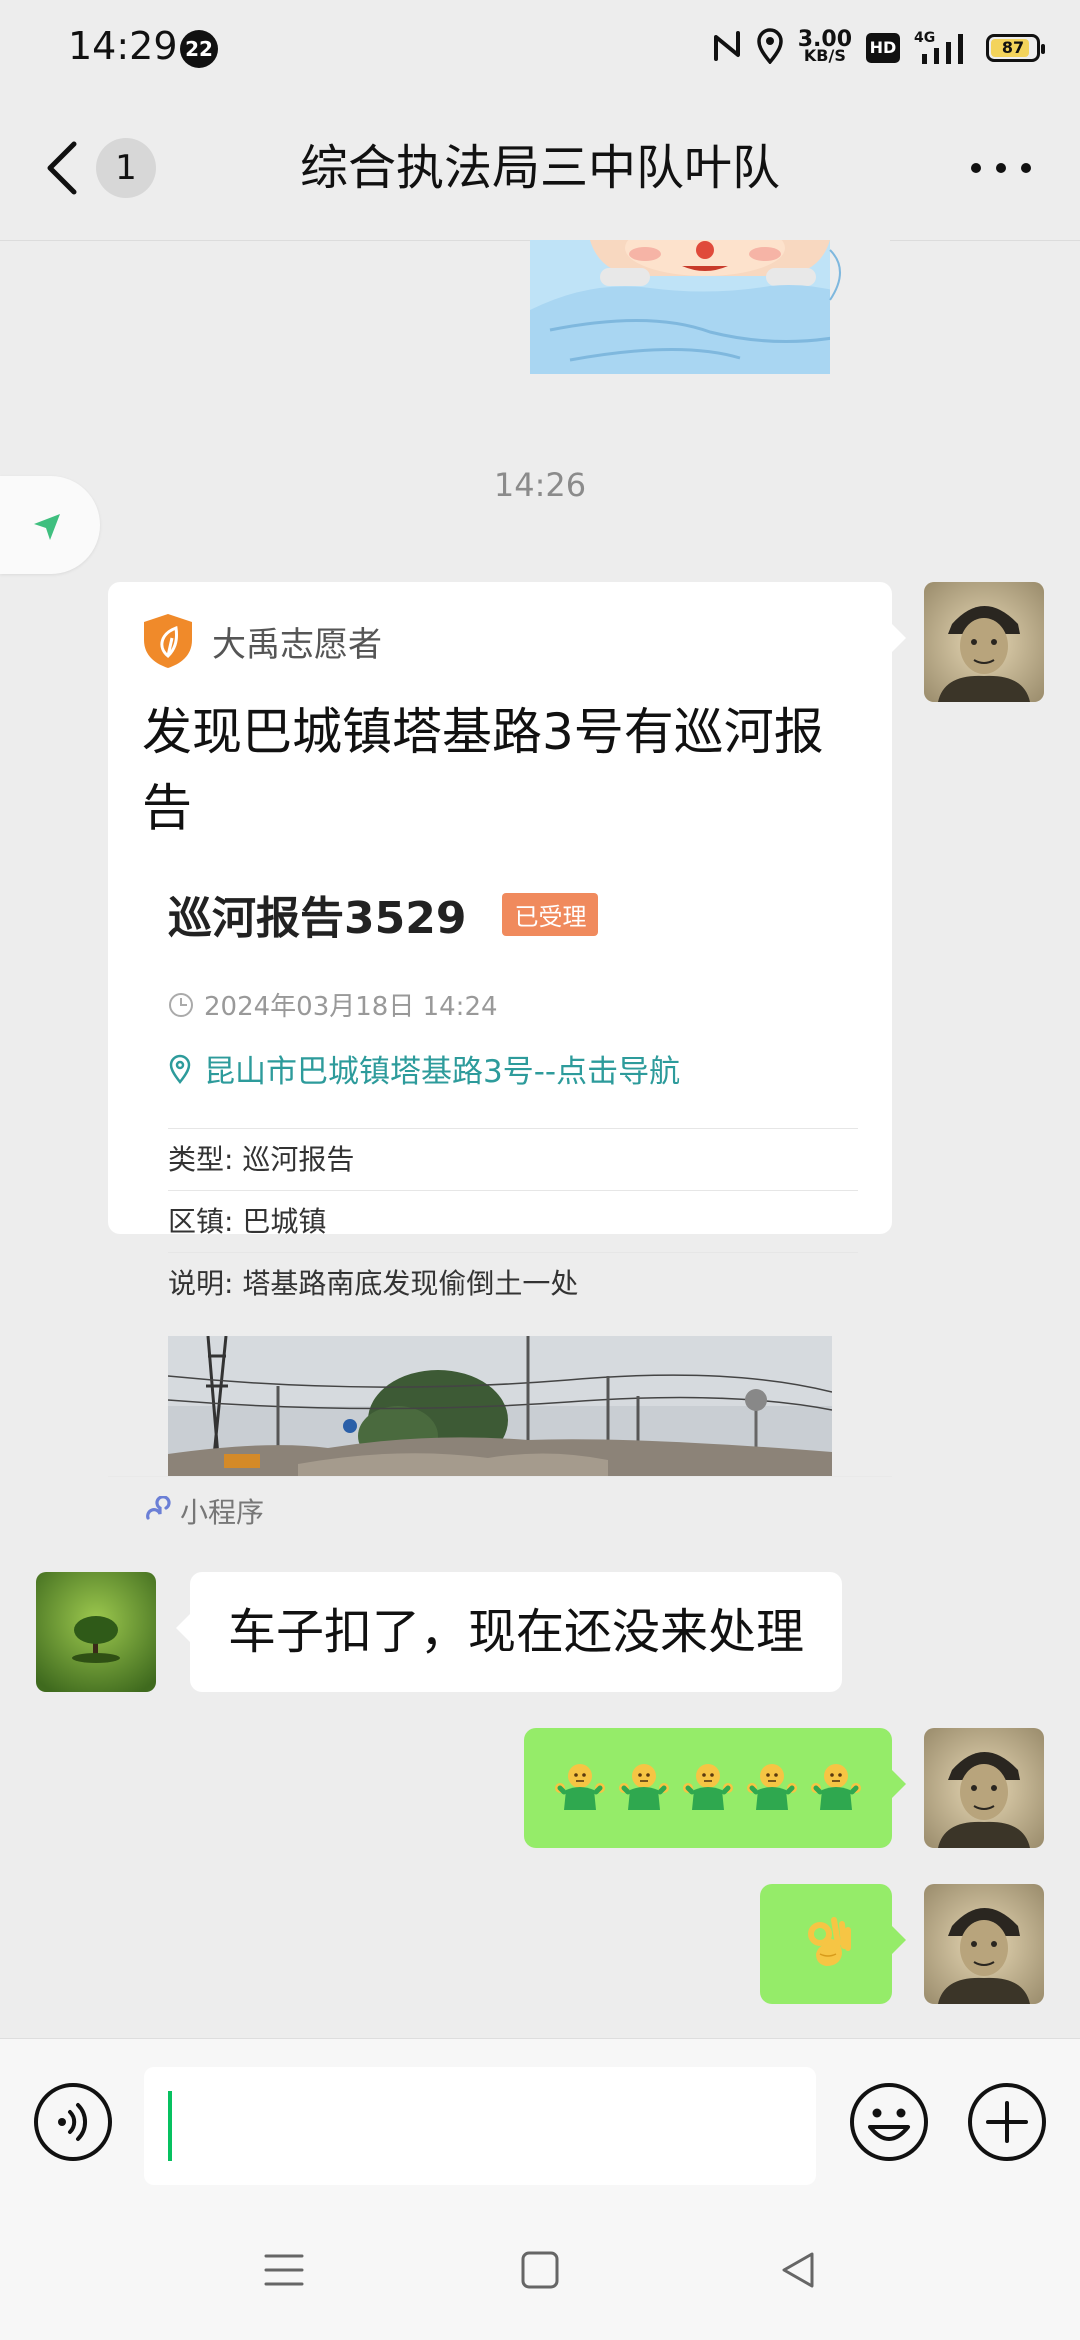 This screenshot has width=1080, height=2340. What do you see at coordinates (284, 1221) in the screenshot?
I see `row-value: 巴城镇` at bounding box center [284, 1221].